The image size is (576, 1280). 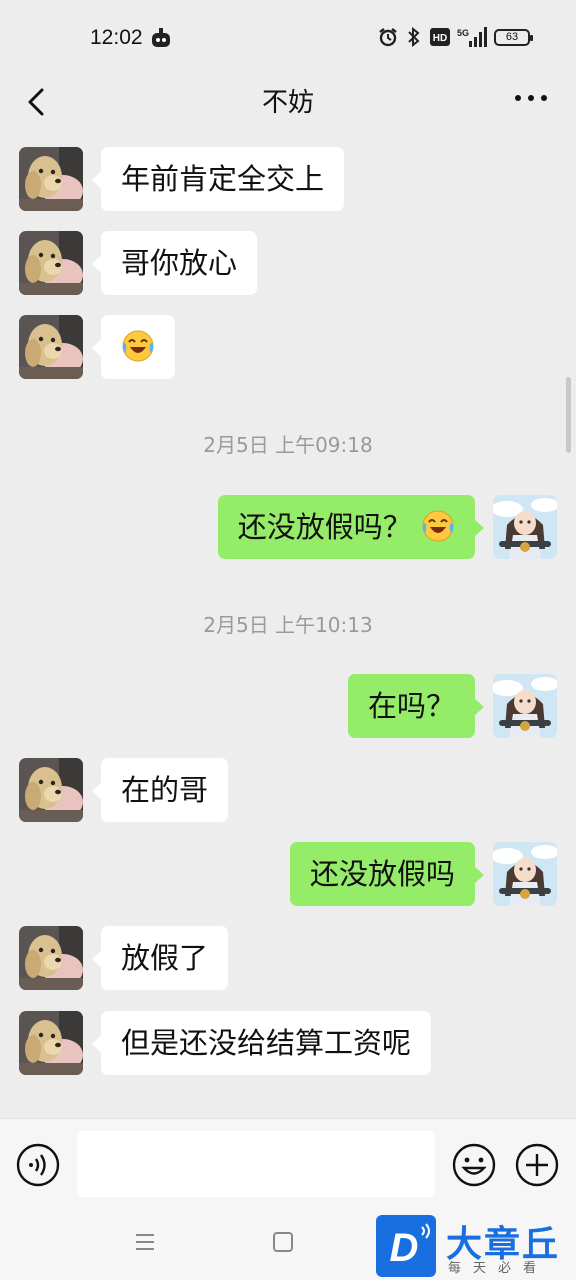 I want to click on message-bubble: 年前肯定全交上, so click(x=218, y=179).